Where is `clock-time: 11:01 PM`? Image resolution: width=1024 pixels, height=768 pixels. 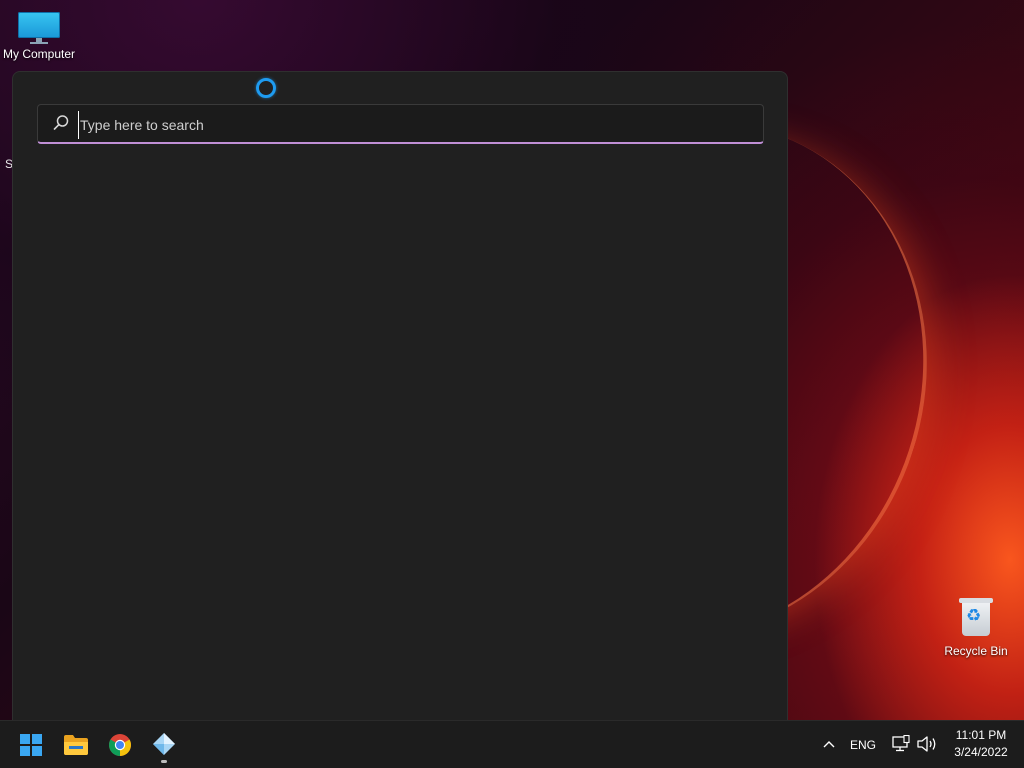
clock-time: 11:01 PM is located at coordinates (981, 735).